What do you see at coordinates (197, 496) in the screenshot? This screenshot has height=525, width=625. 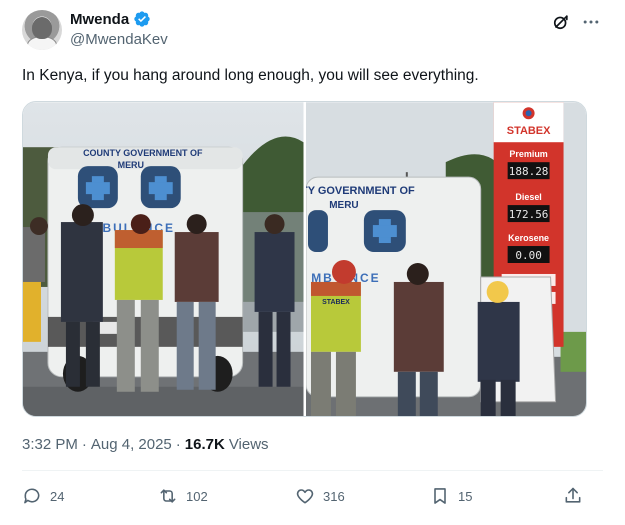 I see `repost-count: 102` at bounding box center [197, 496].